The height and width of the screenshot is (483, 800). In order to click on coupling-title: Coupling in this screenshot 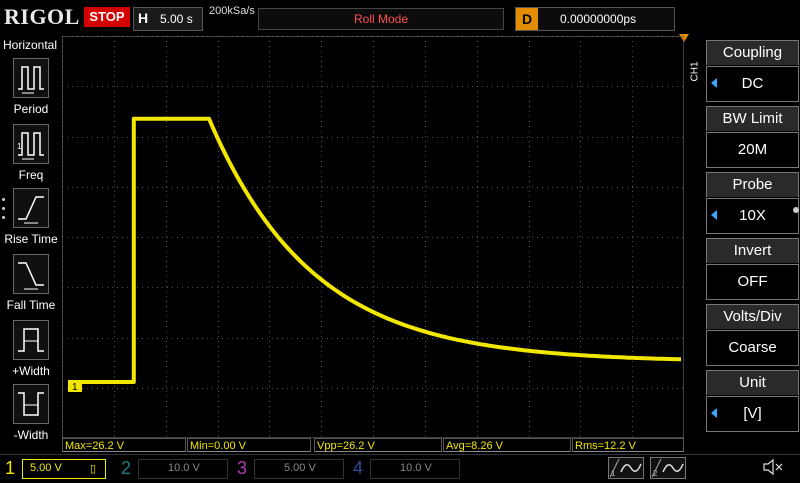, I will do `click(752, 52)`.